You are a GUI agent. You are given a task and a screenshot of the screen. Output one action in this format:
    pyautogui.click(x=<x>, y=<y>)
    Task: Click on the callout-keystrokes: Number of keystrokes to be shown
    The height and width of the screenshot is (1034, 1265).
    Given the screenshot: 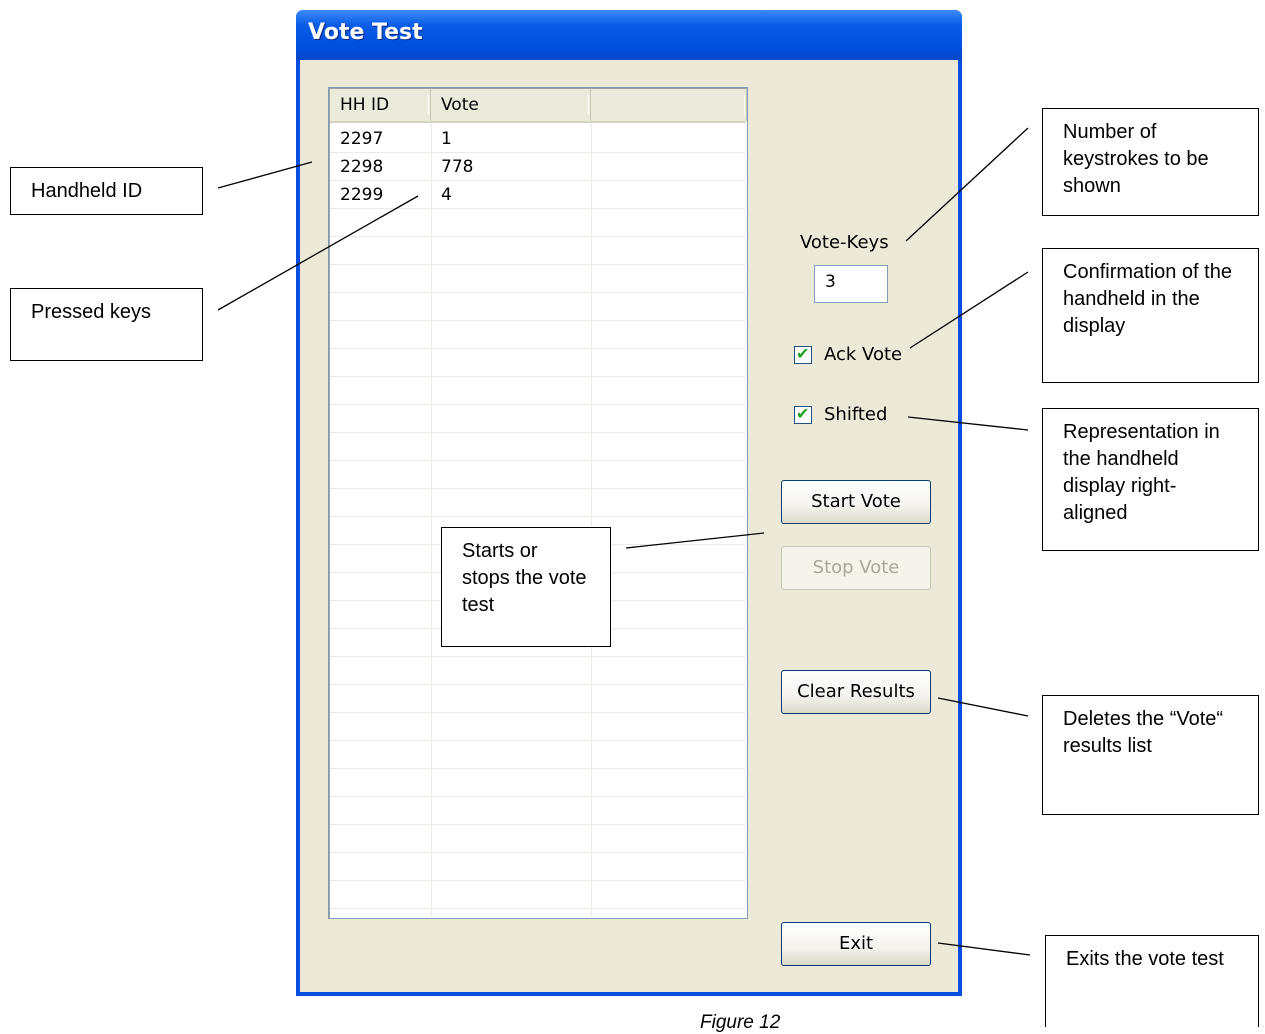 What is the action you would take?
    pyautogui.click(x=1150, y=162)
    